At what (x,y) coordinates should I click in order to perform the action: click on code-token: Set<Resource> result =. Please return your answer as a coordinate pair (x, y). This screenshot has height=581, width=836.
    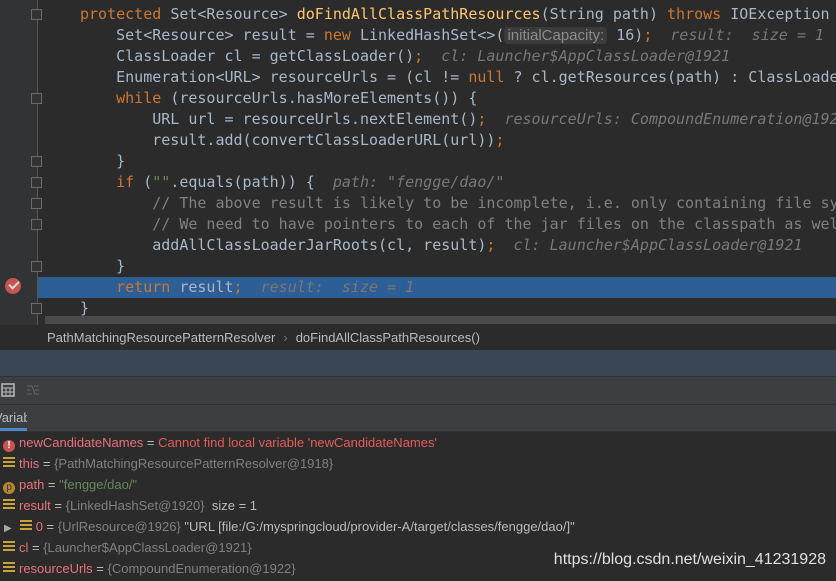
    Looking at the image, I should click on (202, 35).